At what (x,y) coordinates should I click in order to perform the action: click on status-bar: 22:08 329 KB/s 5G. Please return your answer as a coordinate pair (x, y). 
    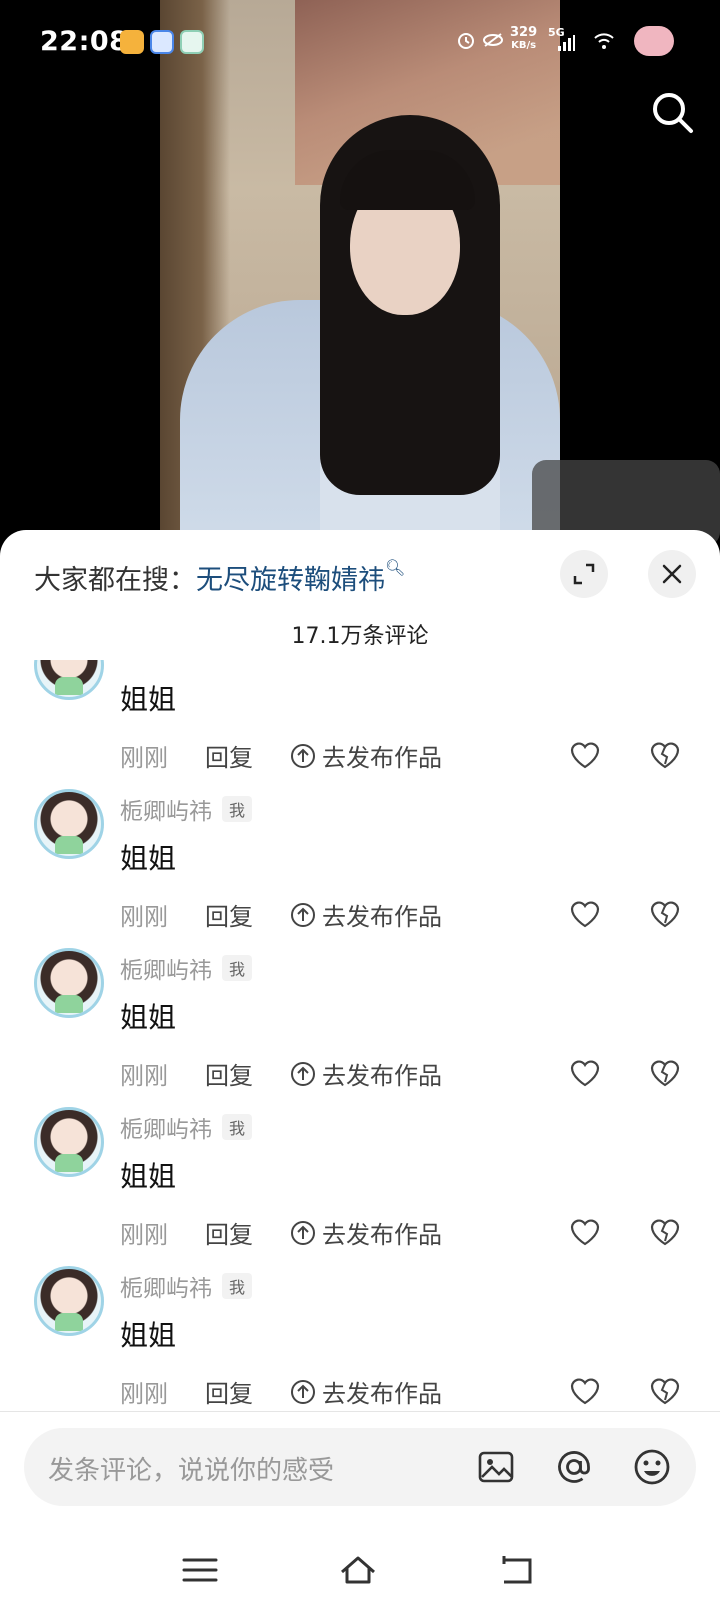
    Looking at the image, I should click on (360, 66).